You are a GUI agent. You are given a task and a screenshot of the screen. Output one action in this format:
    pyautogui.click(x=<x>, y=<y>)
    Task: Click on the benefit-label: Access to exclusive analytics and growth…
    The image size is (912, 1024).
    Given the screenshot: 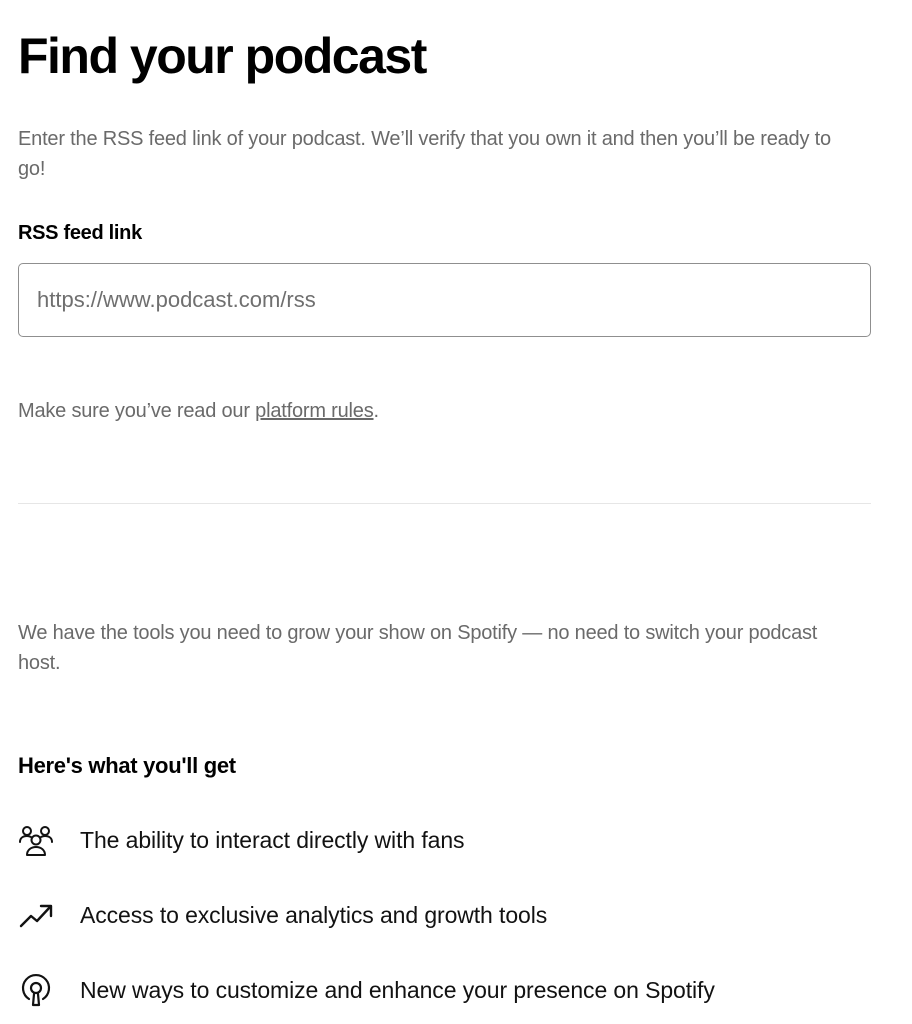 What is the action you would take?
    pyautogui.click(x=314, y=914)
    